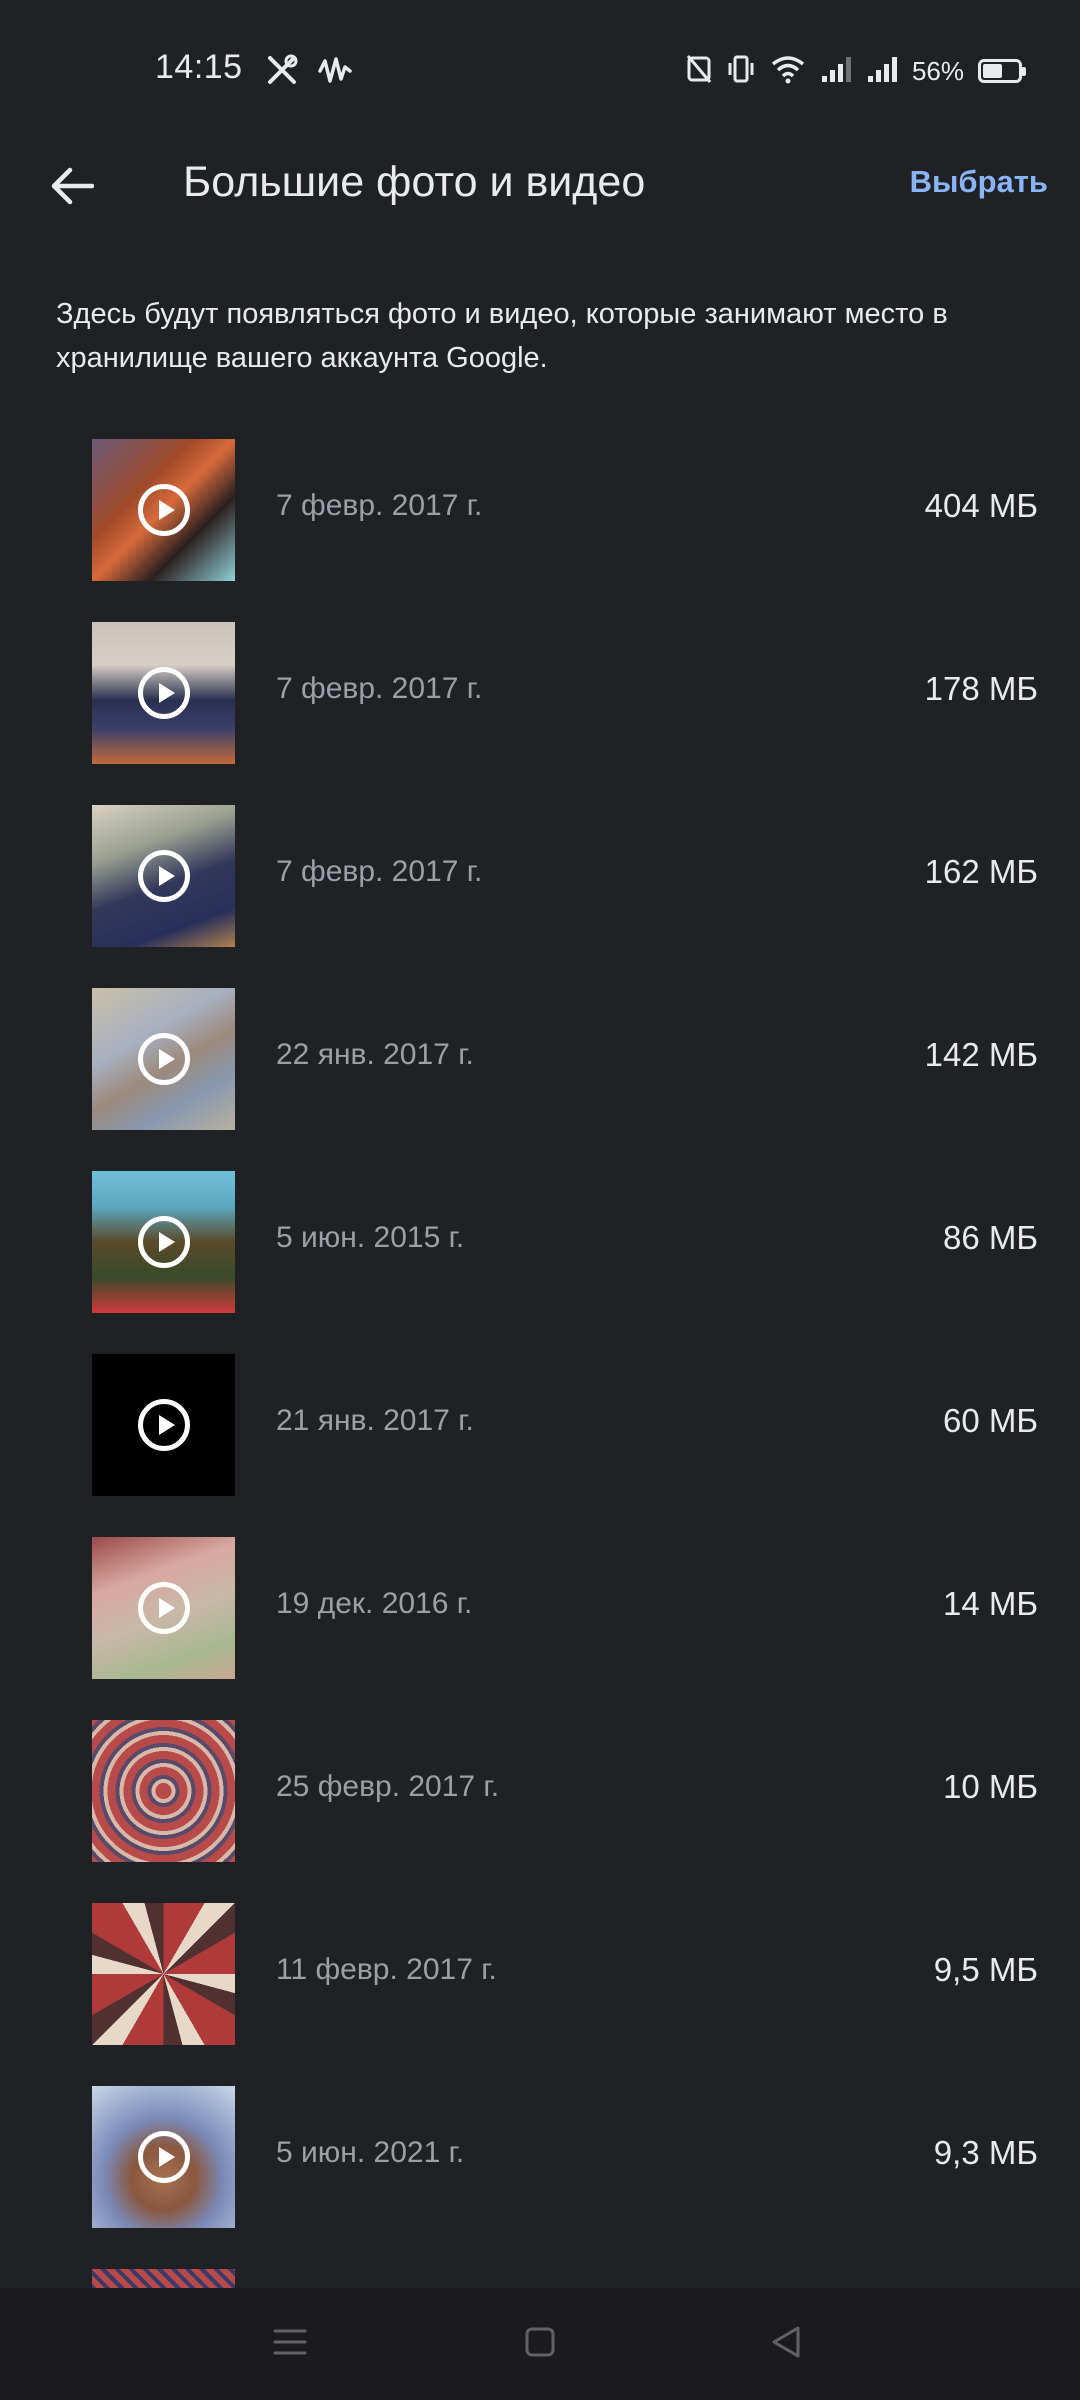  Describe the element at coordinates (540, 1809) in the screenshot. I see `list-item: 25 февр. 2017 г. 10 МБ` at that location.